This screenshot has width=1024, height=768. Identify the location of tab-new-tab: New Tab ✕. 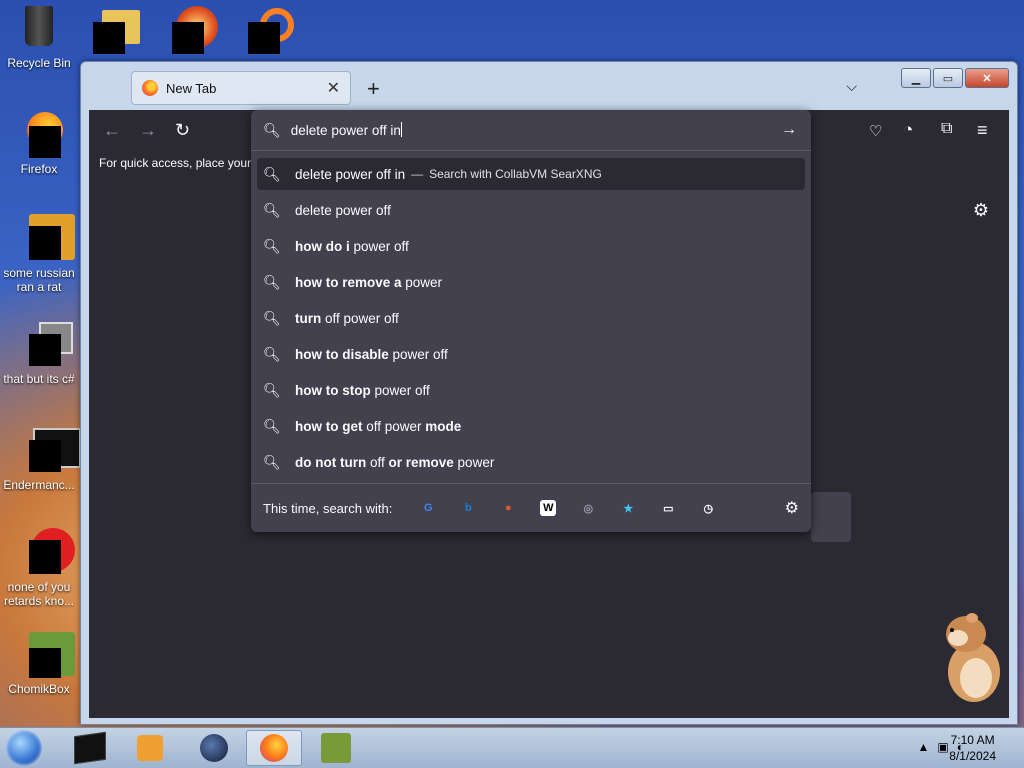
(241, 88).